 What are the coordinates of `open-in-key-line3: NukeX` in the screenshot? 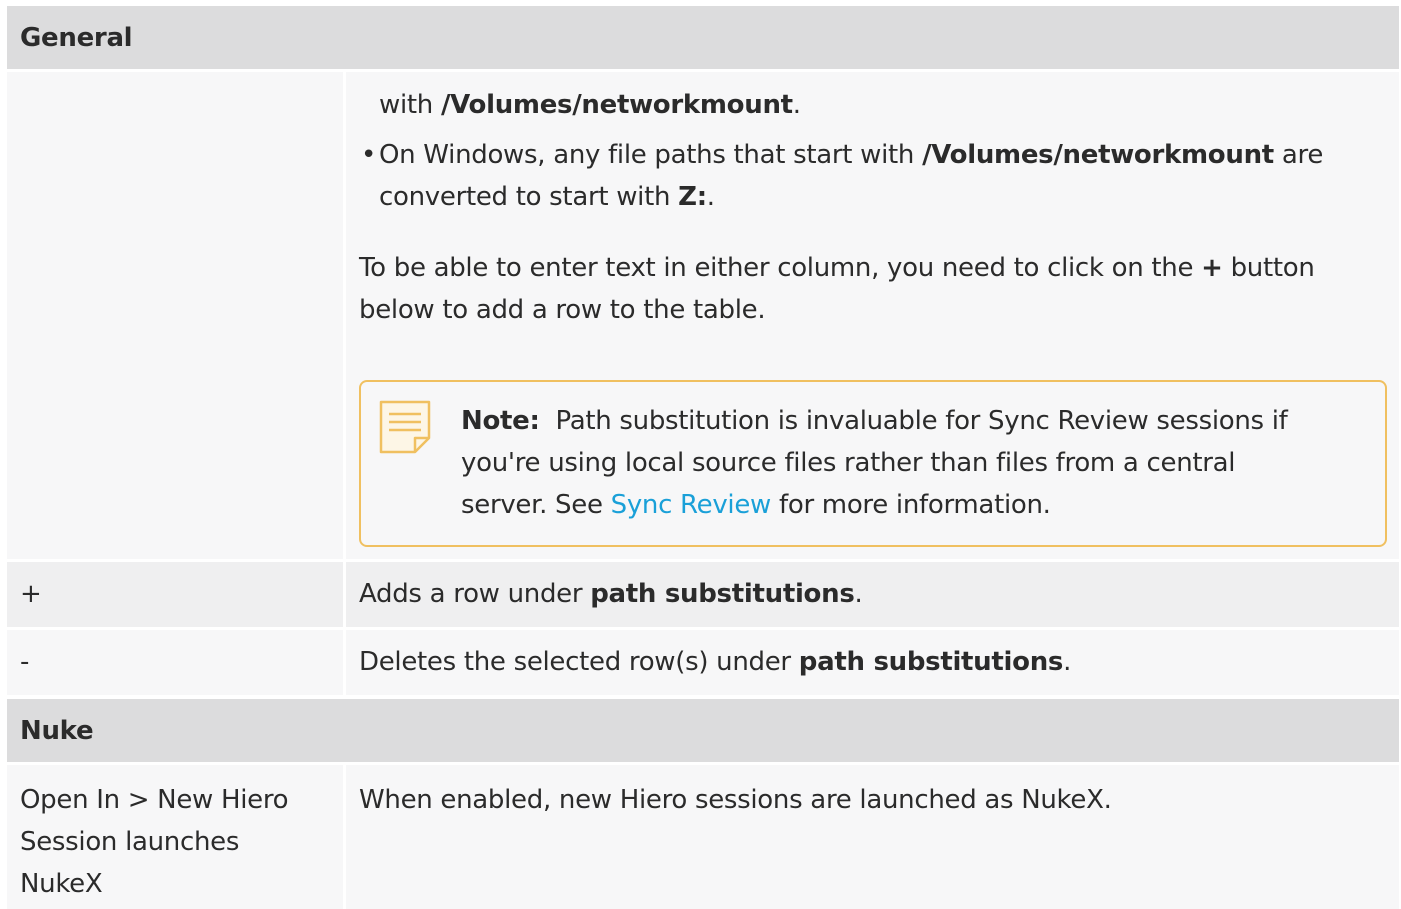 It's located at (61, 884).